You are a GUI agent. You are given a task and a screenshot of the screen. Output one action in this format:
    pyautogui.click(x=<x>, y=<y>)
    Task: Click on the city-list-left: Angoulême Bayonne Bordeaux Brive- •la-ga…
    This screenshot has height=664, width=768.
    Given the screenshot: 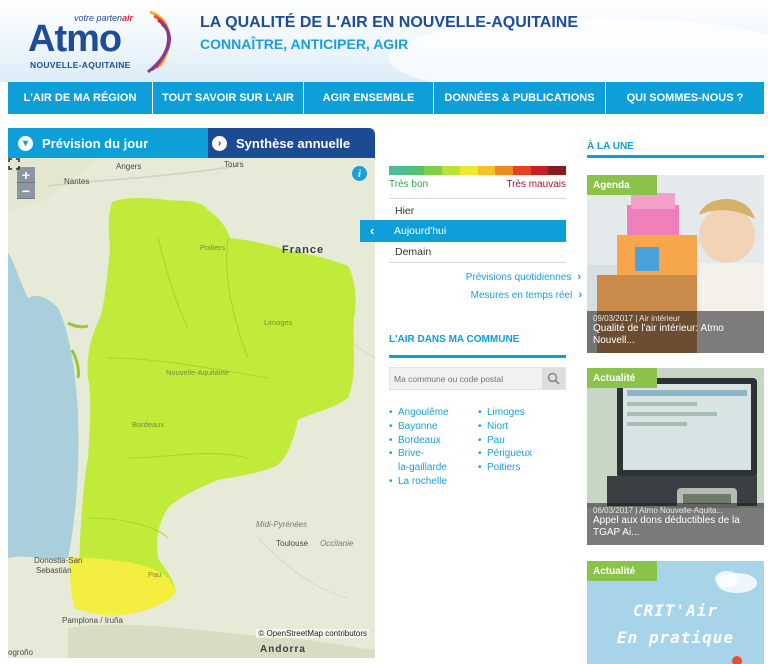 What is the action you would take?
    pyautogui.click(x=419, y=447)
    